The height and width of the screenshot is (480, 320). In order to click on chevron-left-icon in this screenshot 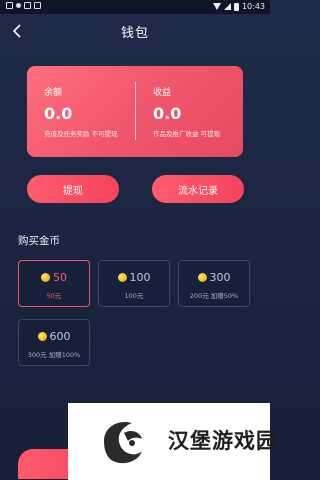, I will do `click(16, 31)`.